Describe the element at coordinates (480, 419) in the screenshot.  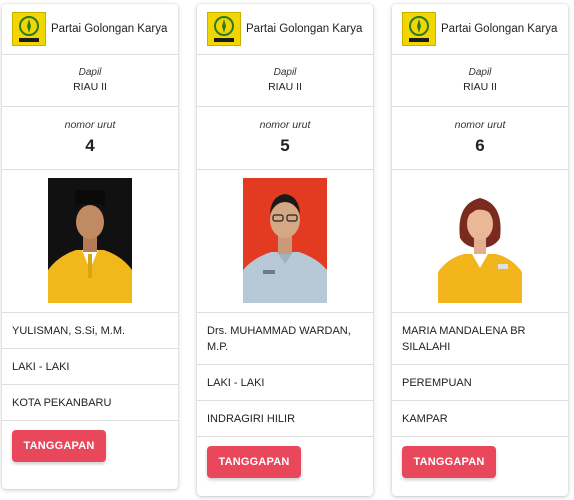
I see `candidate-region: KAMPAR` at that location.